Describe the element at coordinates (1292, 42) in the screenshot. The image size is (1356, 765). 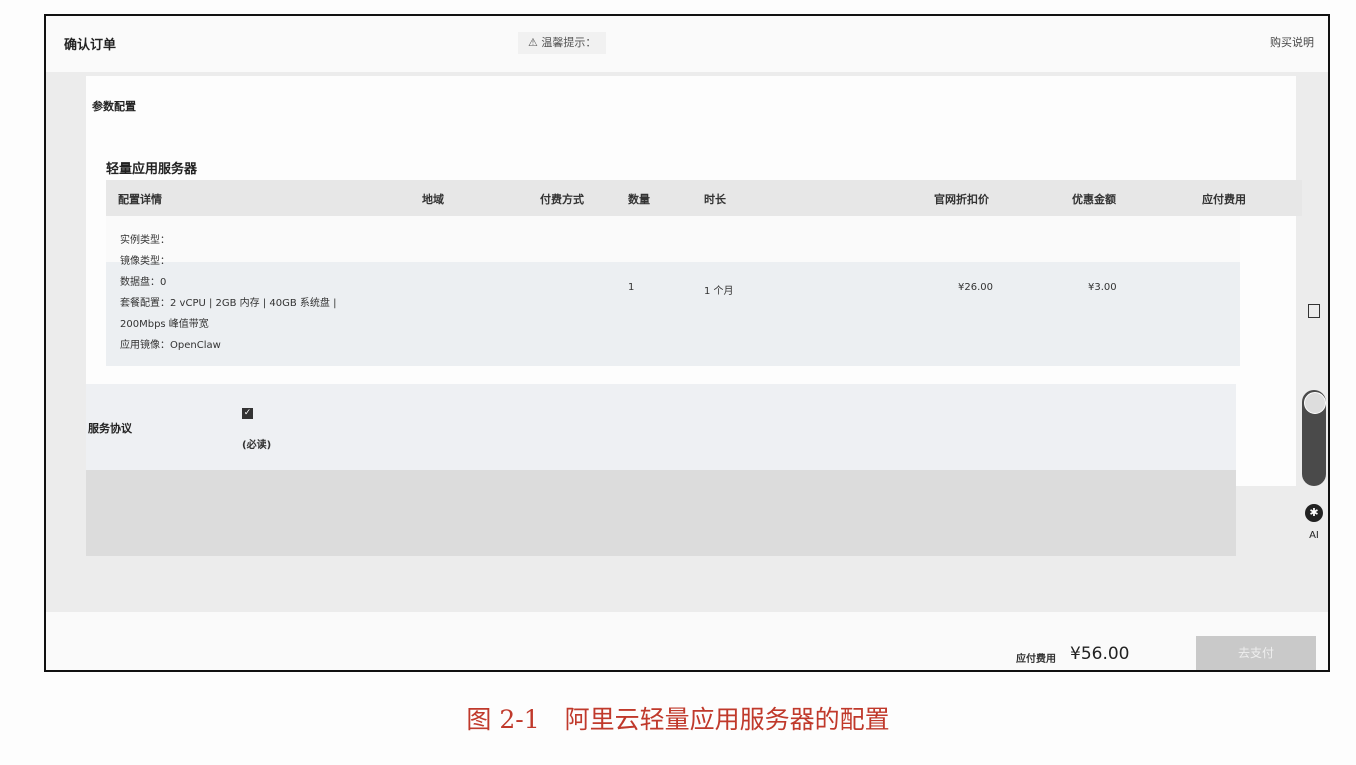
I see `purchase-help-link: 购买说明` at that location.